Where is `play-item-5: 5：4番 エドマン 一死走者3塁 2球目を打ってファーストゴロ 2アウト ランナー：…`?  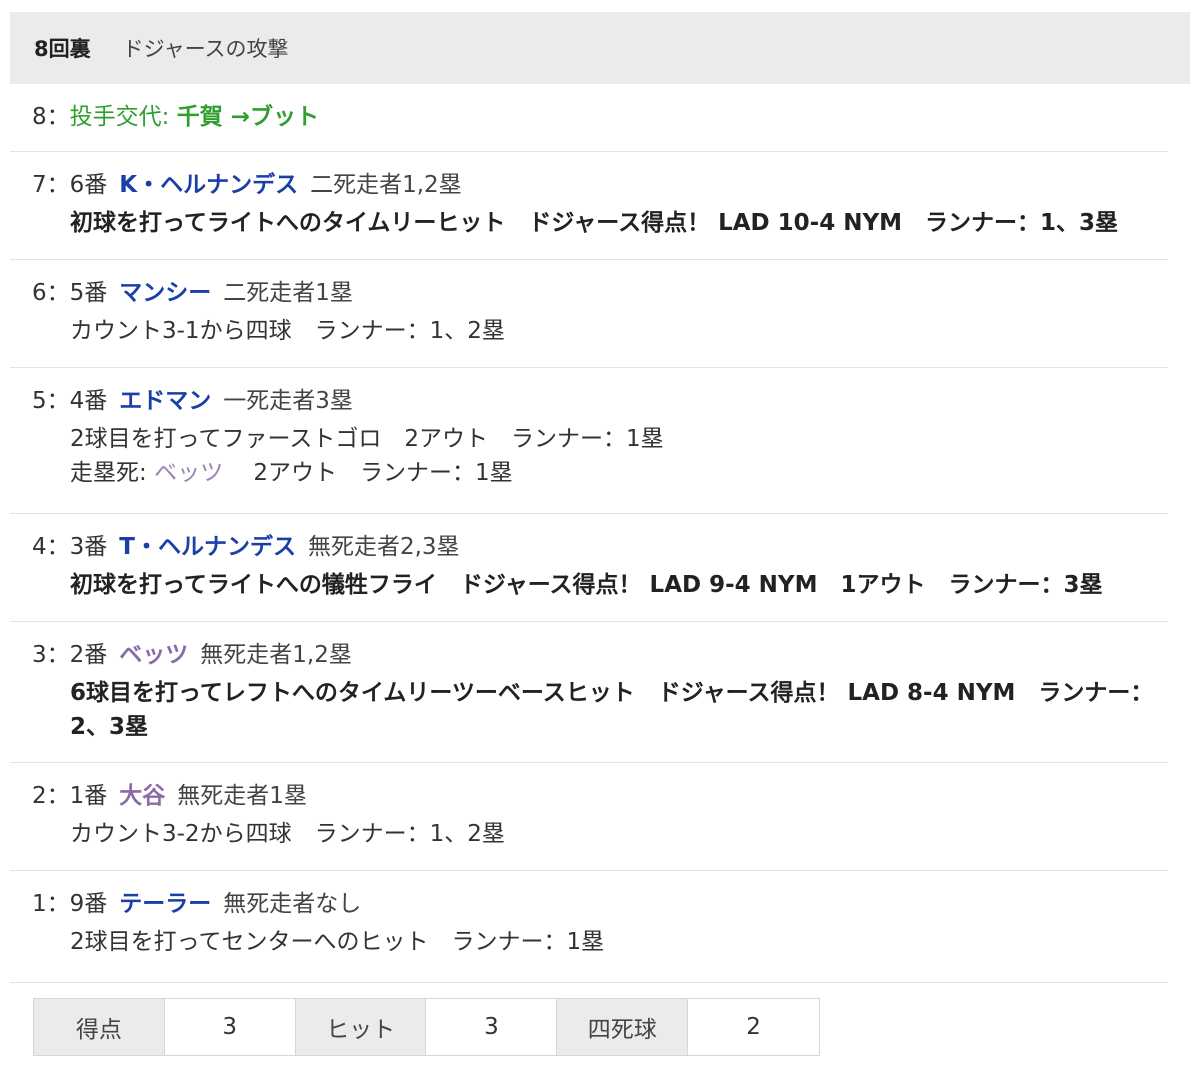
play-item-5: 5：4番 エドマン 一死走者3塁 2球目を打ってファーストゴロ 2アウト ランナー：… is located at coordinates (589, 441).